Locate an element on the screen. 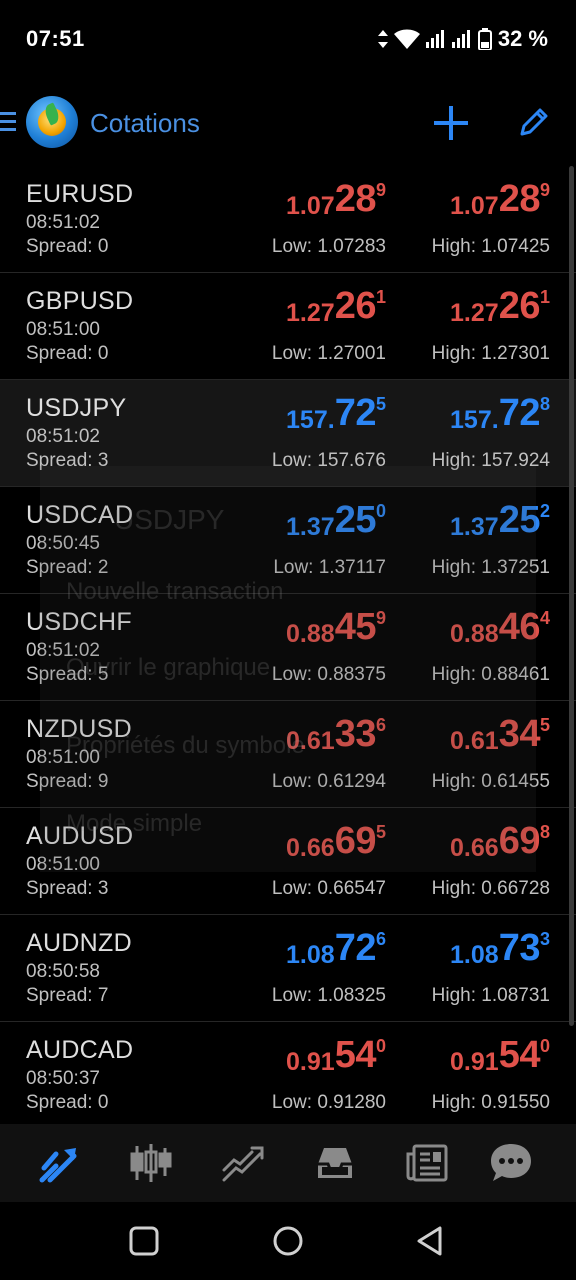  bid-price-pips: 54 is located at coordinates (355, 1055).